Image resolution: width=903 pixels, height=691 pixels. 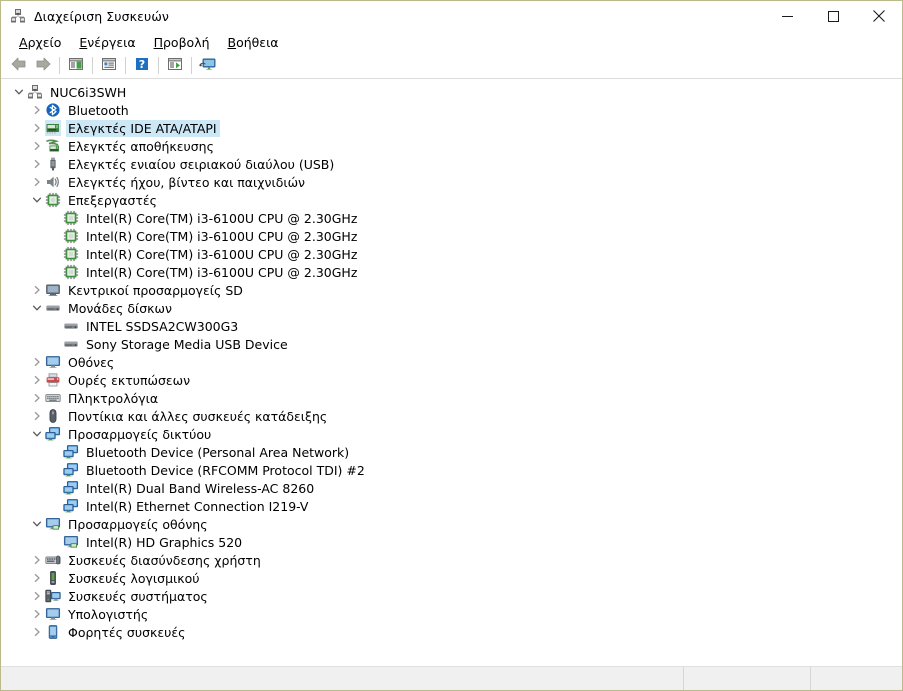 What do you see at coordinates (451, 272) in the screenshot?
I see `tree-node-cpu-4: Intel(R) Core(TM) i3-6100U CPU @ 2.30GHz` at bounding box center [451, 272].